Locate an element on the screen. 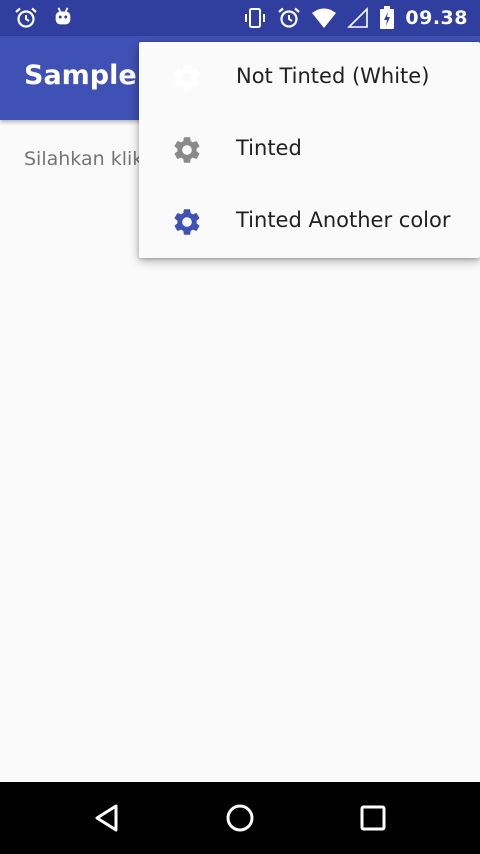 This screenshot has height=854, width=480. back-icon is located at coordinates (107, 818).